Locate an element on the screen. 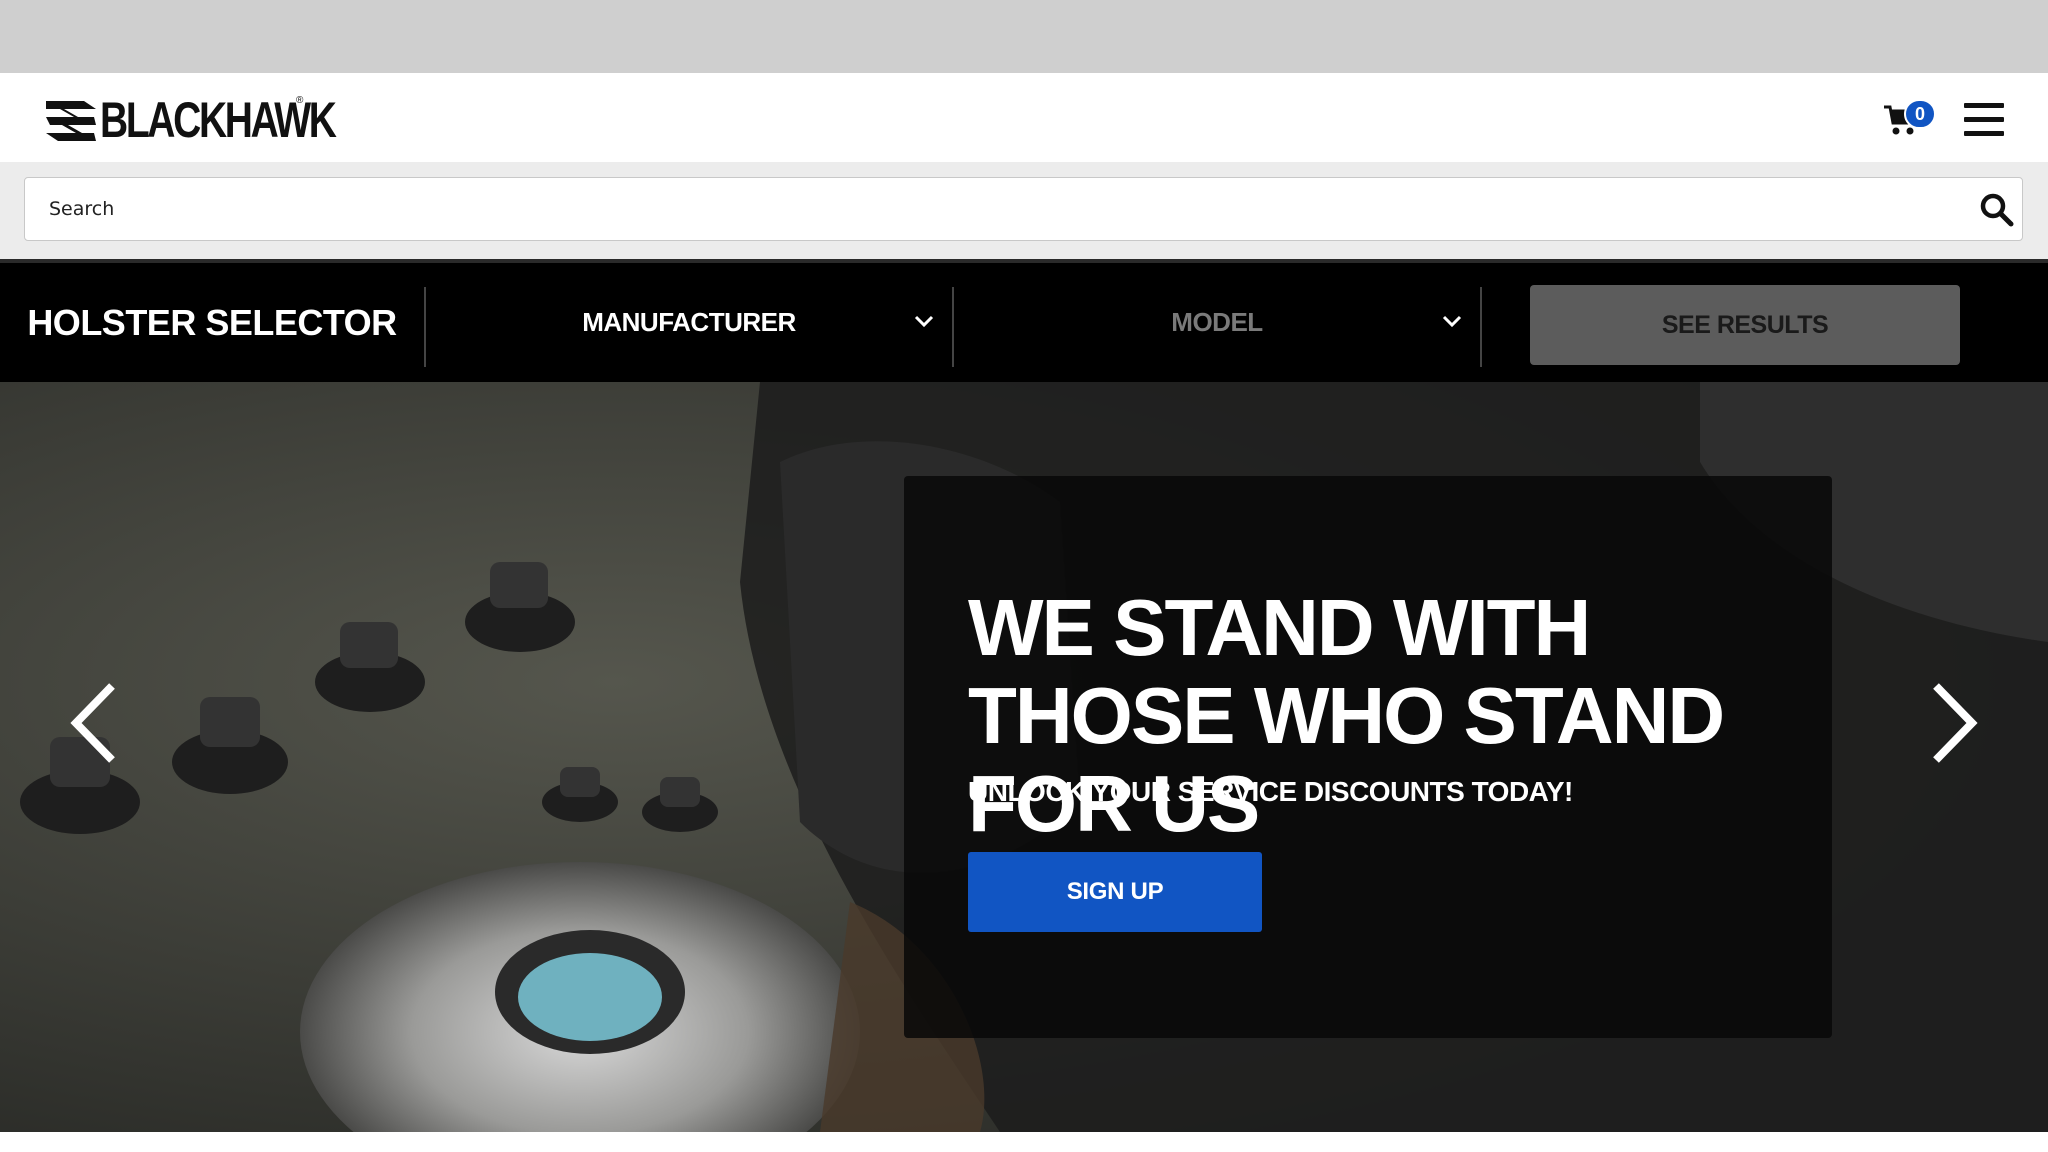  see-results-button: SEE RESULTS is located at coordinates (1745, 325).